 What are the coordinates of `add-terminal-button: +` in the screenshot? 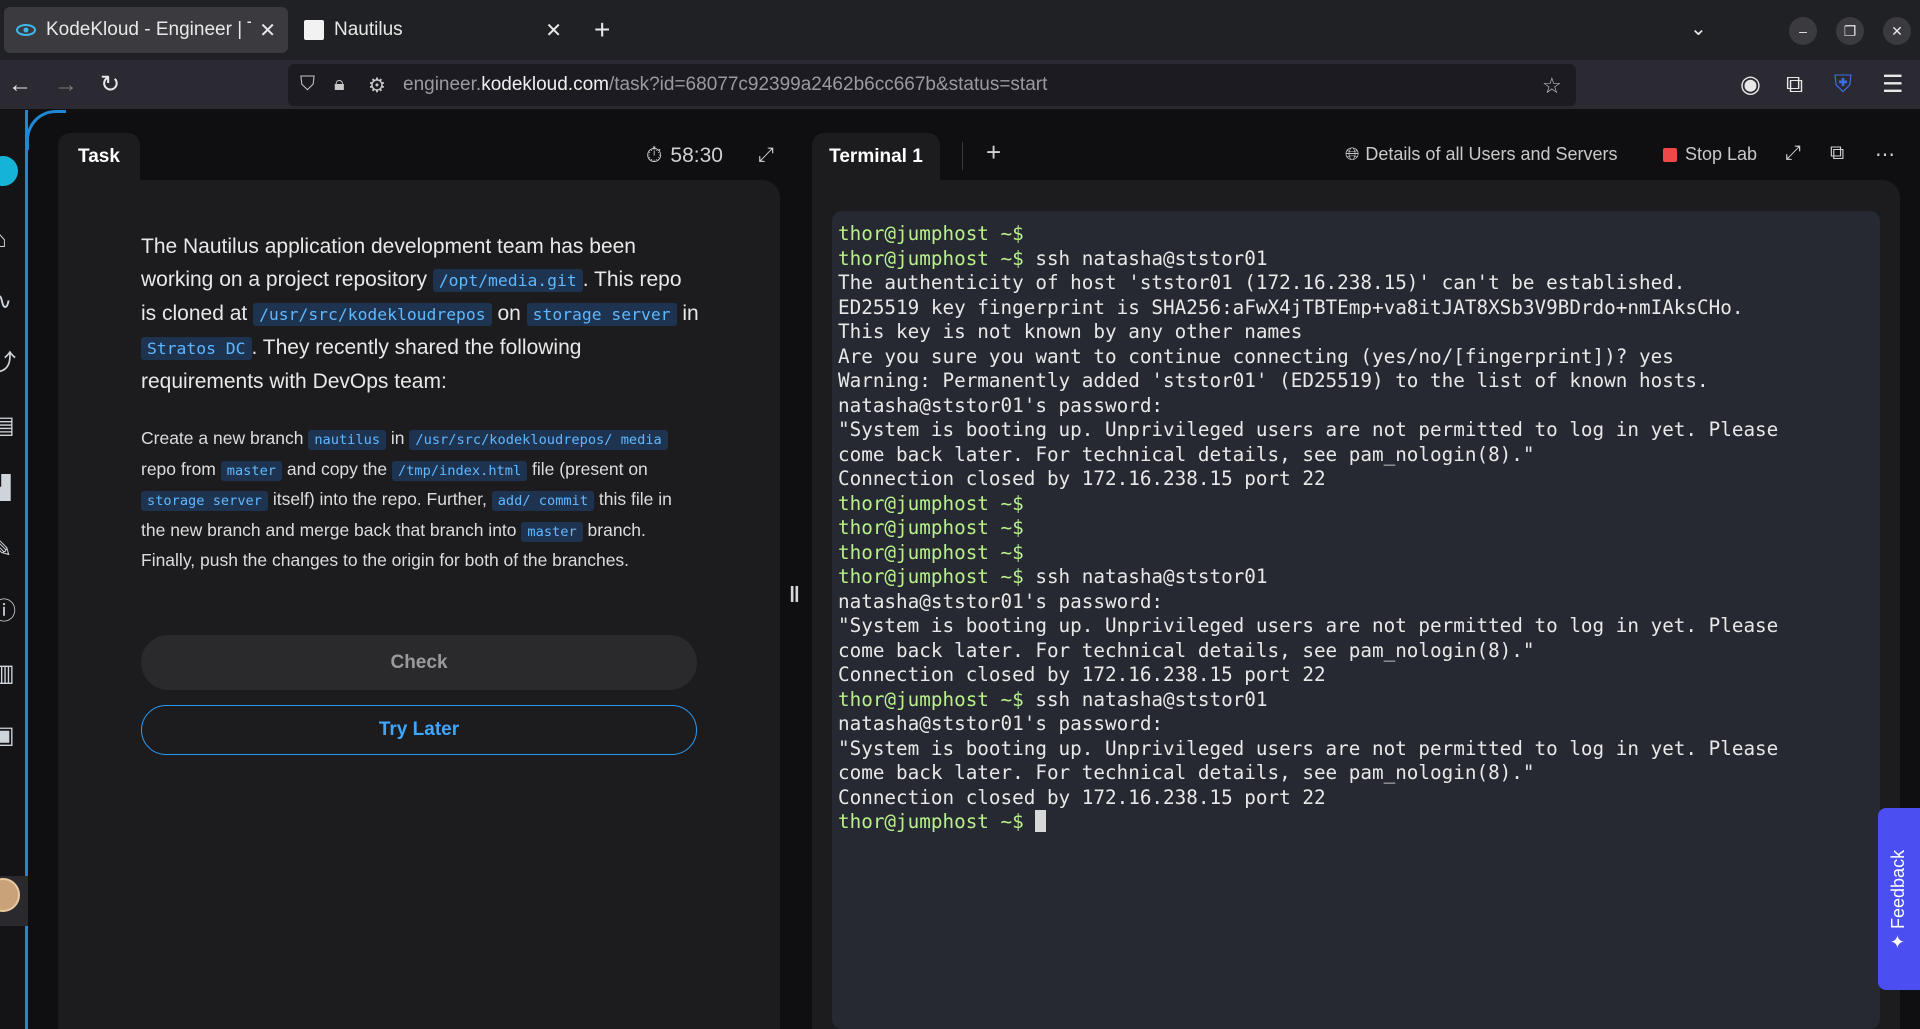 It's located at (993, 152).